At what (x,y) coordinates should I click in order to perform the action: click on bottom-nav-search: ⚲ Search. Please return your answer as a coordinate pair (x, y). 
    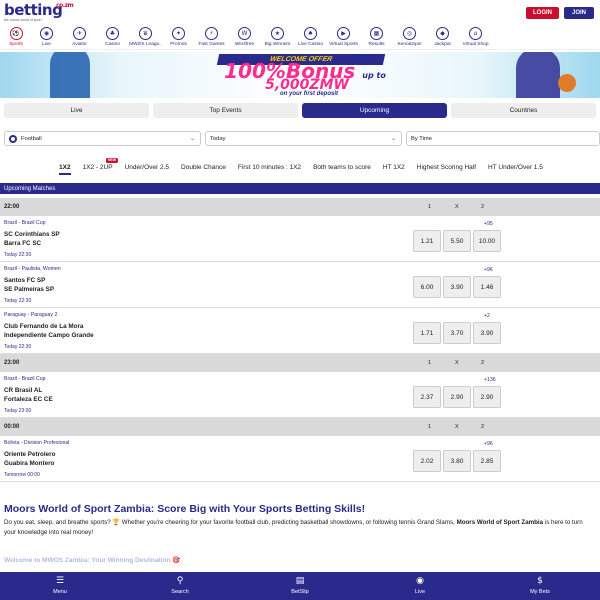
    Looking at the image, I should click on (180, 586).